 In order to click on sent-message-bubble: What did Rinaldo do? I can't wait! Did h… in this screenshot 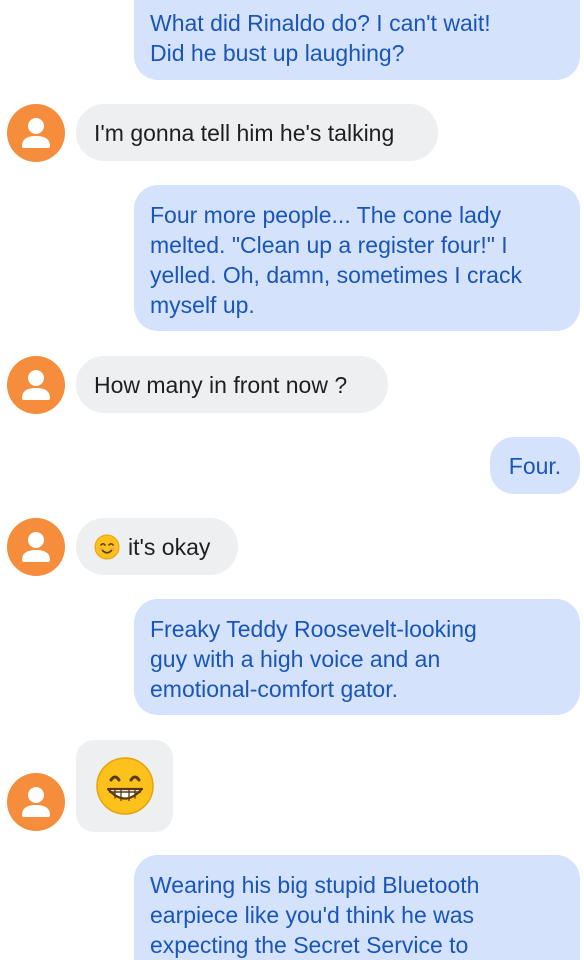, I will do `click(357, 40)`.